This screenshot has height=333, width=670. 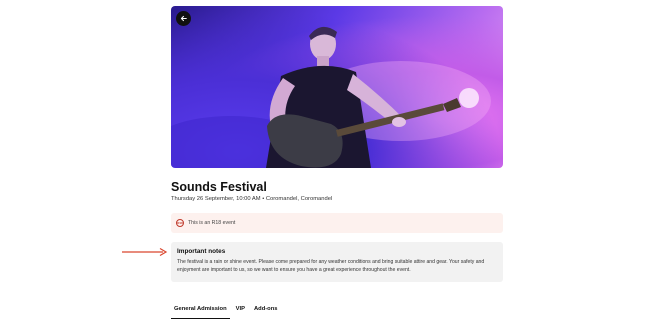 What do you see at coordinates (240, 312) in the screenshot?
I see `tab-vip: VIP` at bounding box center [240, 312].